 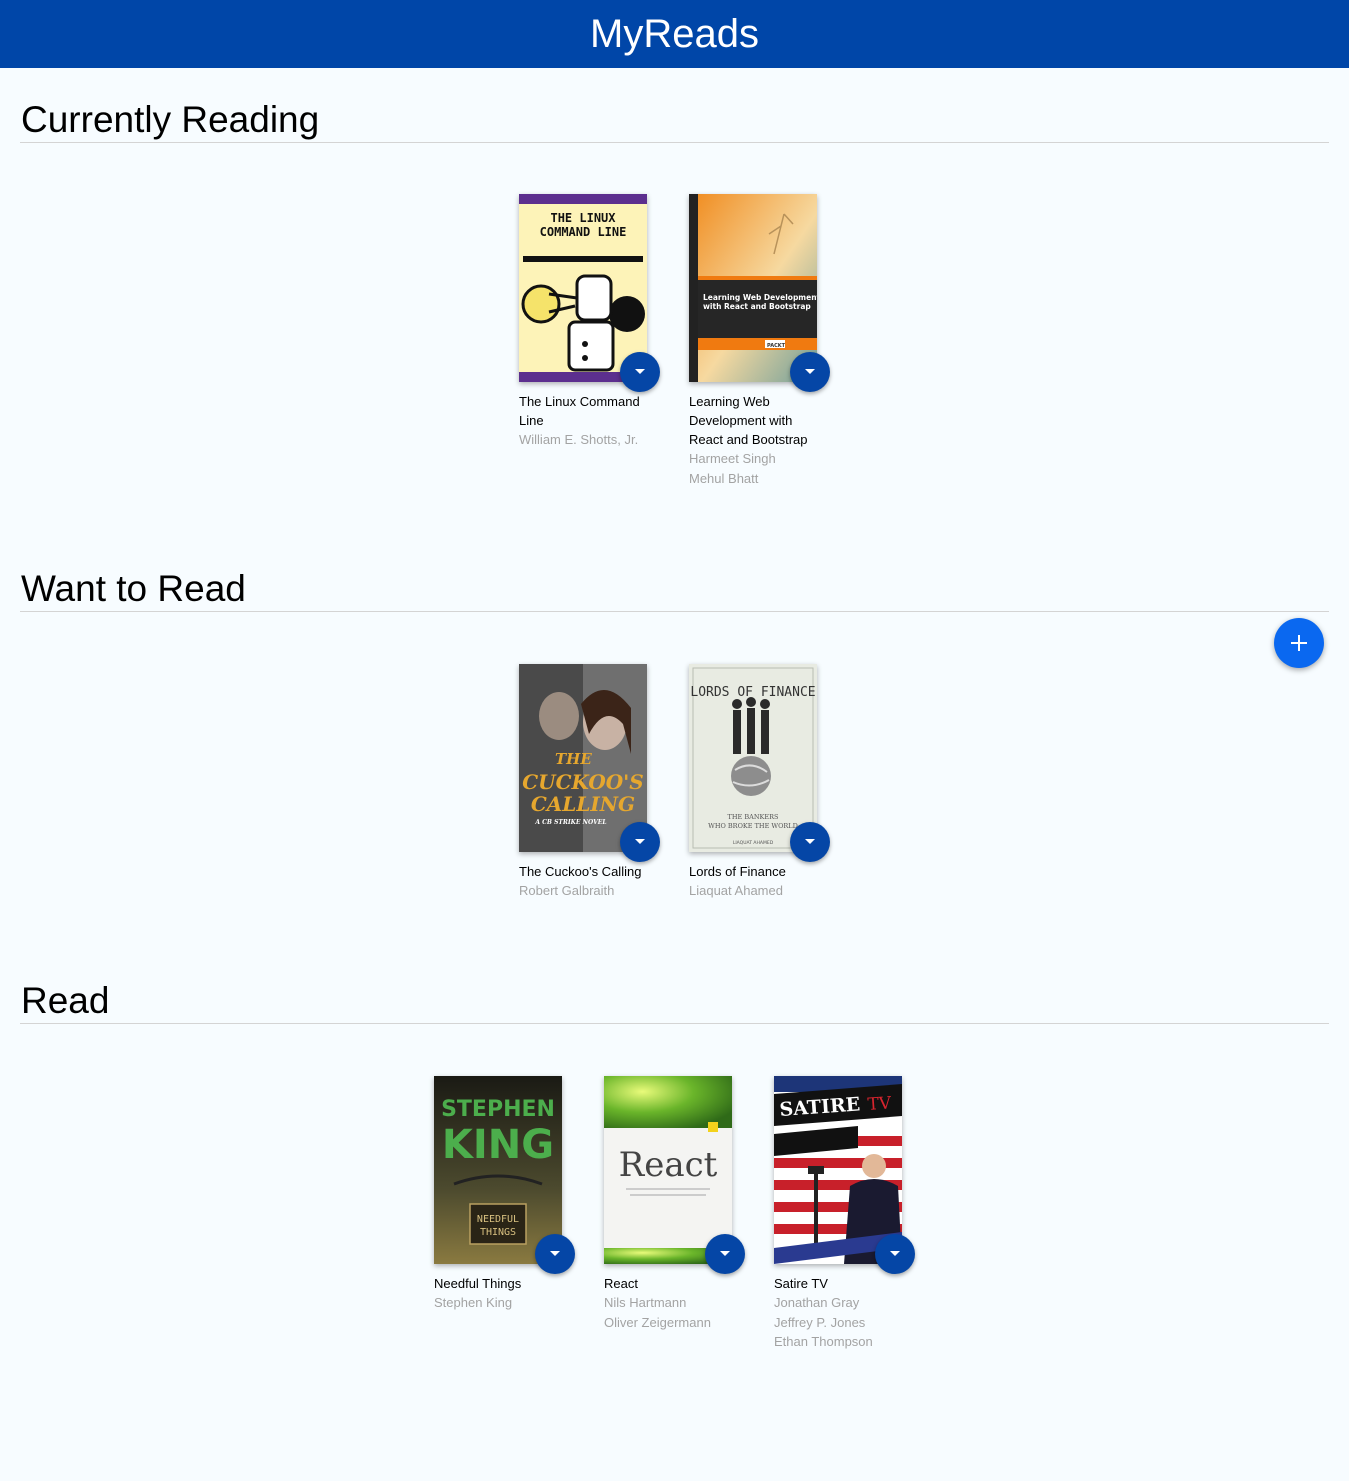 What do you see at coordinates (823, 1341) in the screenshot?
I see `book-author: Ethan Thompson` at bounding box center [823, 1341].